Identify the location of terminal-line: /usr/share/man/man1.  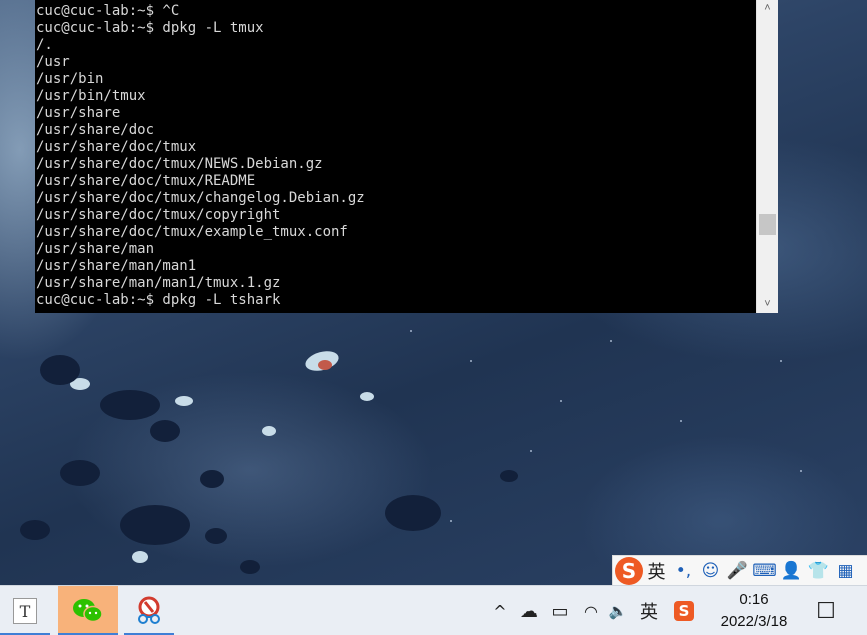
(116, 266).